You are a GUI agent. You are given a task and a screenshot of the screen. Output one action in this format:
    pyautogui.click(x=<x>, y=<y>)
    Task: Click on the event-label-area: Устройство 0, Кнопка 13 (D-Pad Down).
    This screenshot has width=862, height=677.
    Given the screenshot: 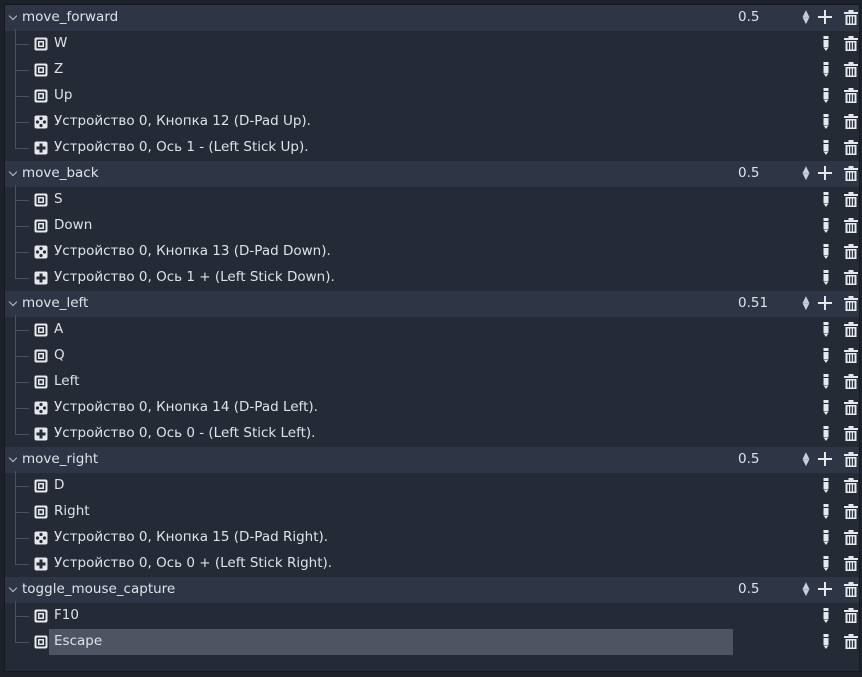 What is the action you would take?
    pyautogui.click(x=391, y=252)
    